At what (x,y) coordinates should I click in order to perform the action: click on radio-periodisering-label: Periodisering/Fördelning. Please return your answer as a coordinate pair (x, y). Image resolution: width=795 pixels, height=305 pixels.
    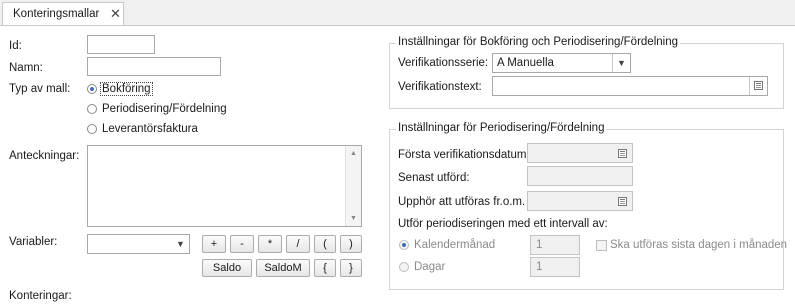
    Looking at the image, I should click on (164, 109).